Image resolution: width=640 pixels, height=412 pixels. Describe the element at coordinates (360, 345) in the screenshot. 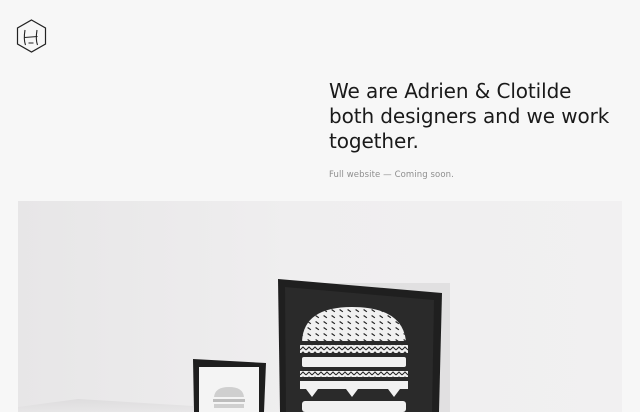

I see `large-poster-frame` at that location.